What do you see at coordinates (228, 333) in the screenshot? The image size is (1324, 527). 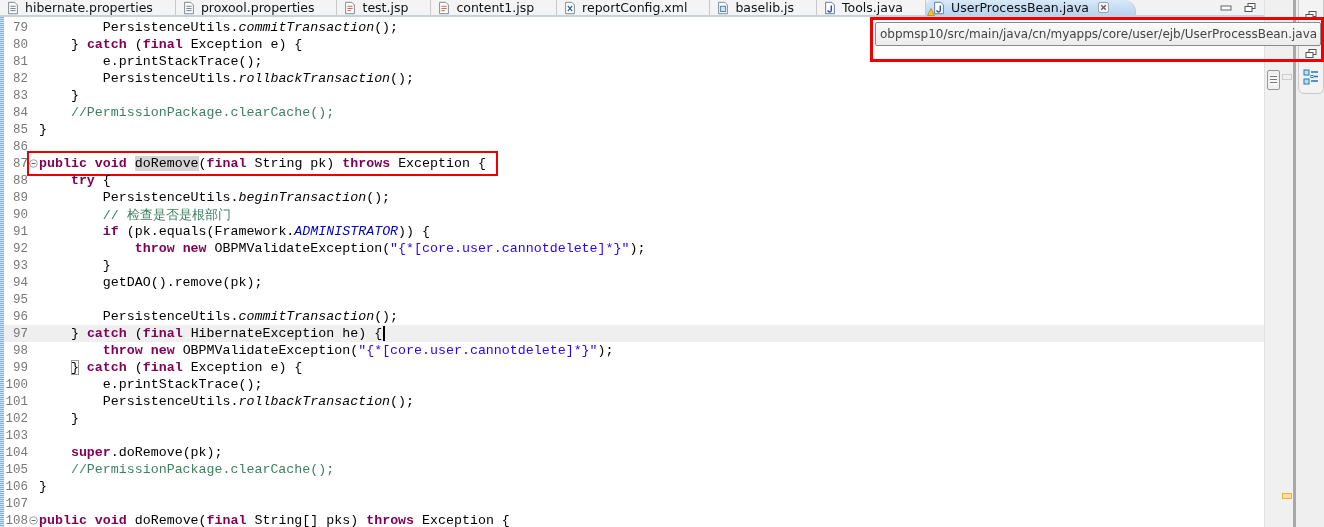 I see `code-line: } catch (final HibernateException he) {` at bounding box center [228, 333].